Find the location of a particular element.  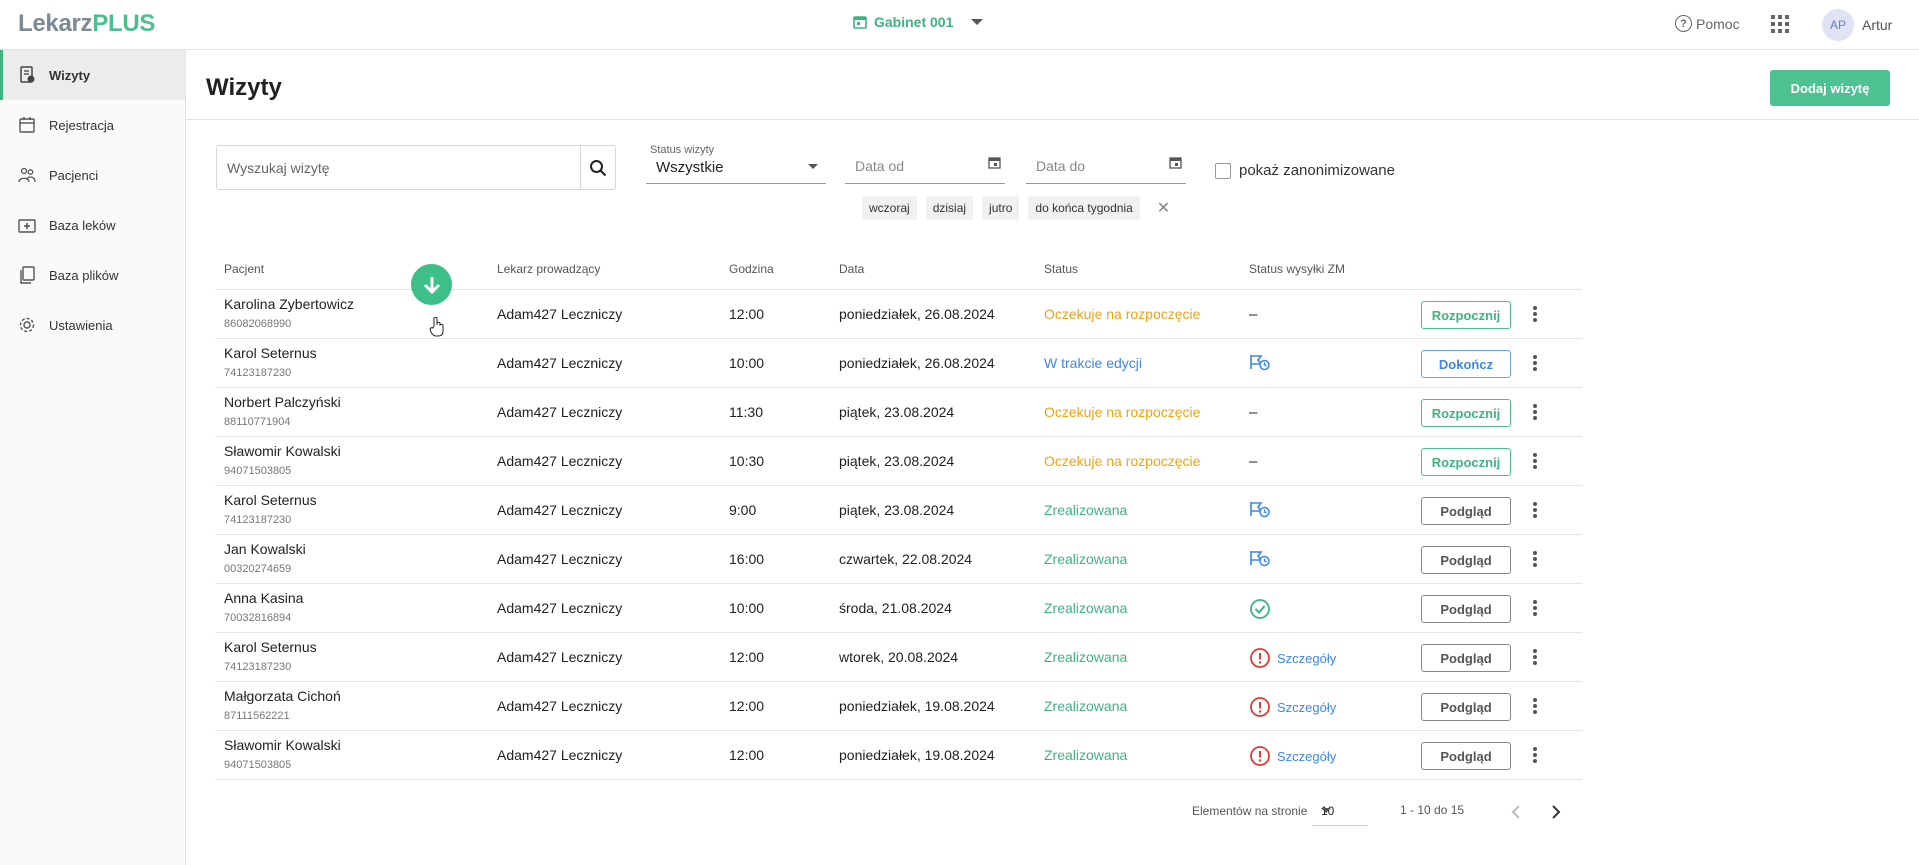

error-icon is located at coordinates (1260, 756).